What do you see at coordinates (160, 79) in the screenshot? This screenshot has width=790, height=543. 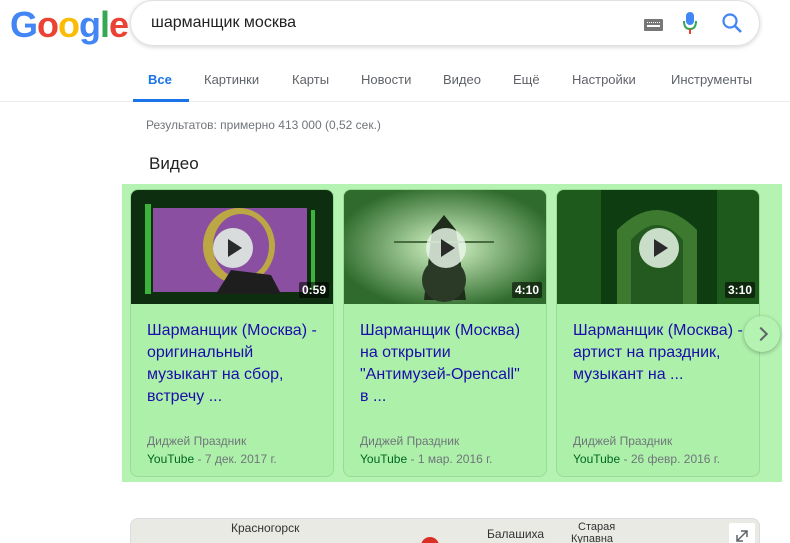 I see `tab-all: Все` at bounding box center [160, 79].